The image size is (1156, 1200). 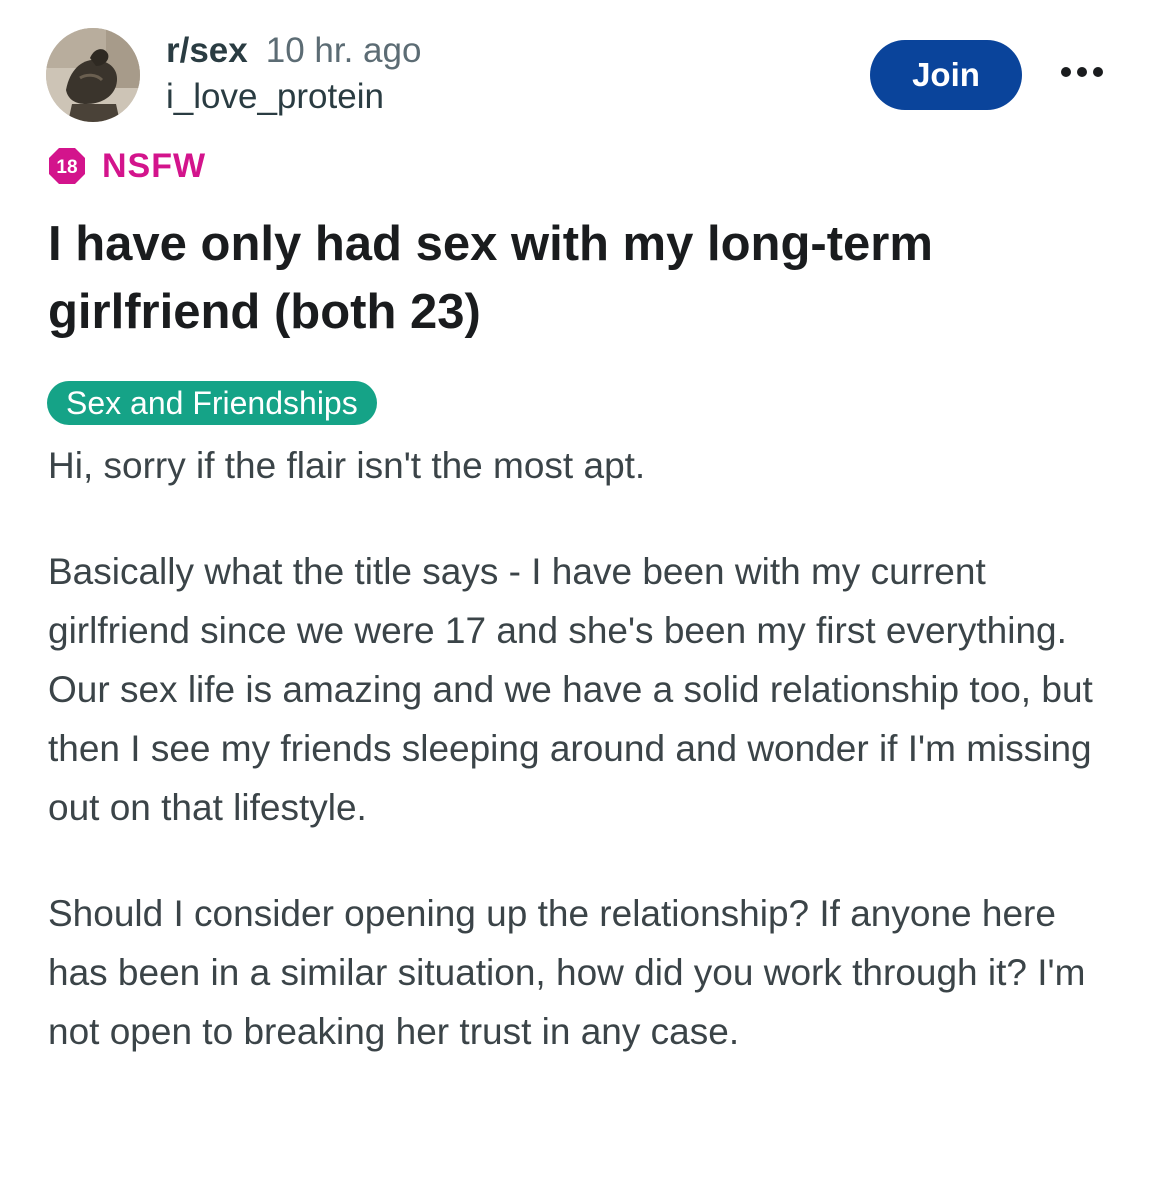 I want to click on post-flair: Sex and Friendships, so click(x=212, y=403).